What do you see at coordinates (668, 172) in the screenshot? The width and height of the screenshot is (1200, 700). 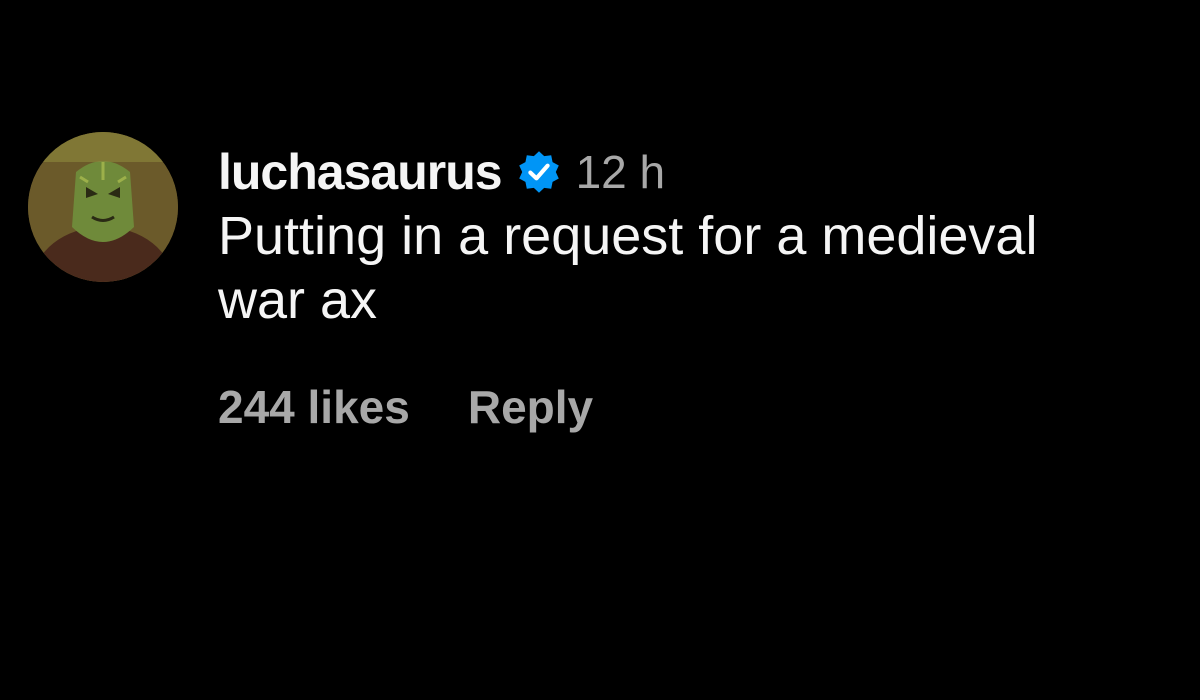 I see `comment-header: luchasaurus 12 h` at bounding box center [668, 172].